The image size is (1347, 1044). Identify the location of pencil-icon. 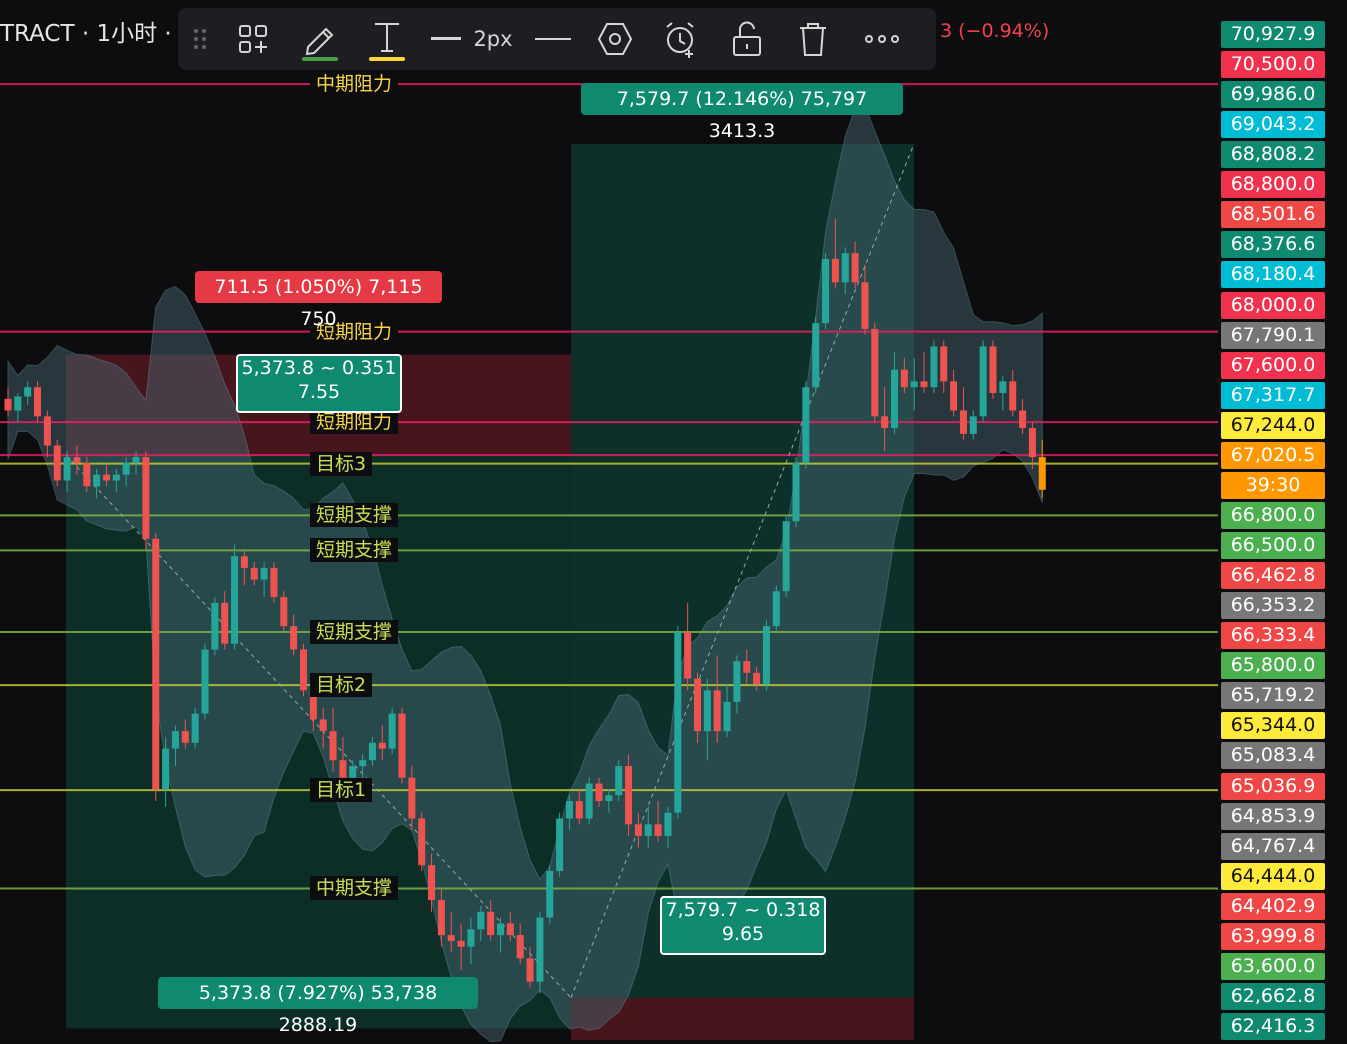
(320, 39).